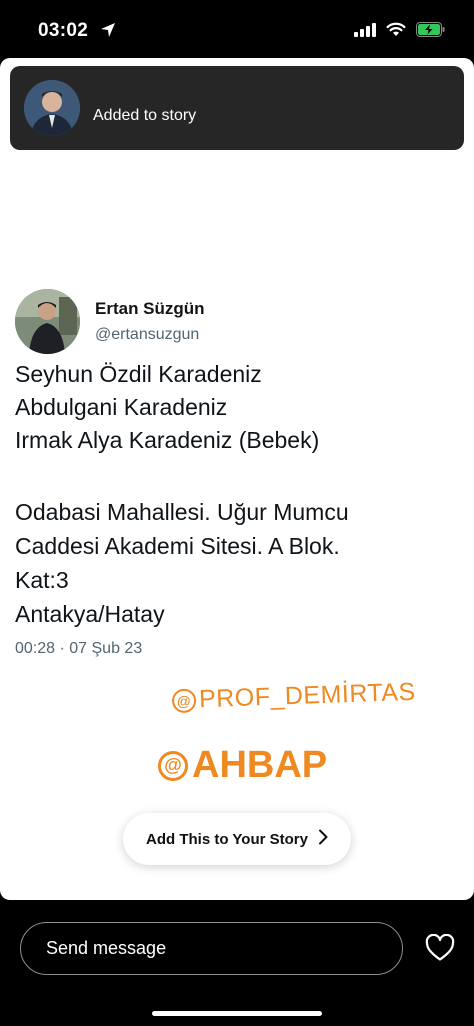  I want to click on toast-avatar, so click(52, 108).